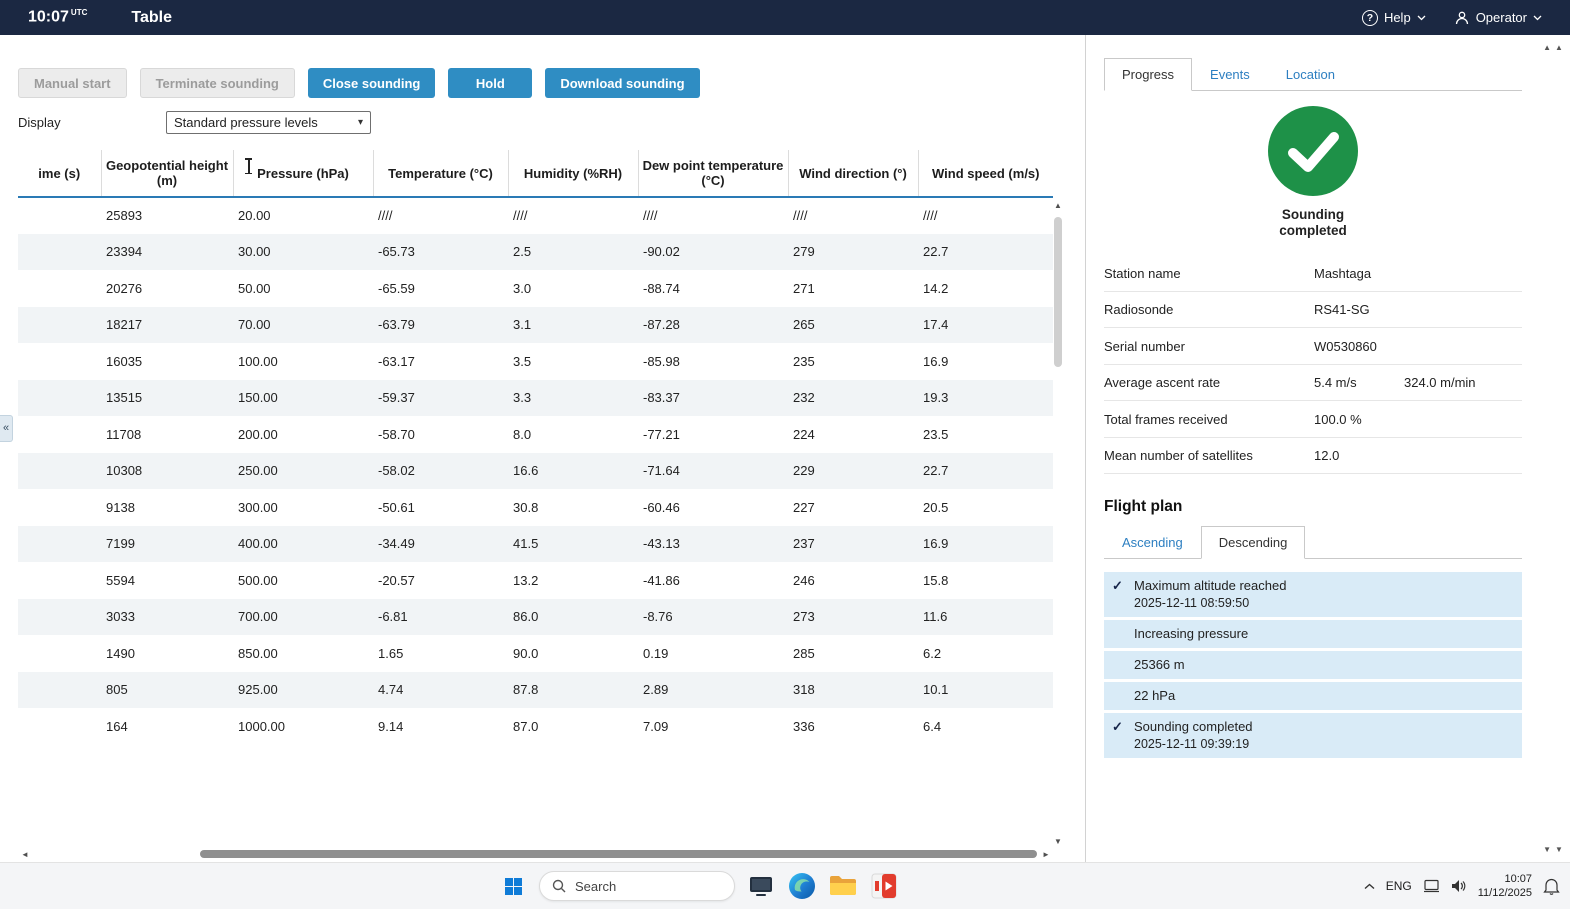  I want to click on table-cell: -65.59, so click(396, 288).